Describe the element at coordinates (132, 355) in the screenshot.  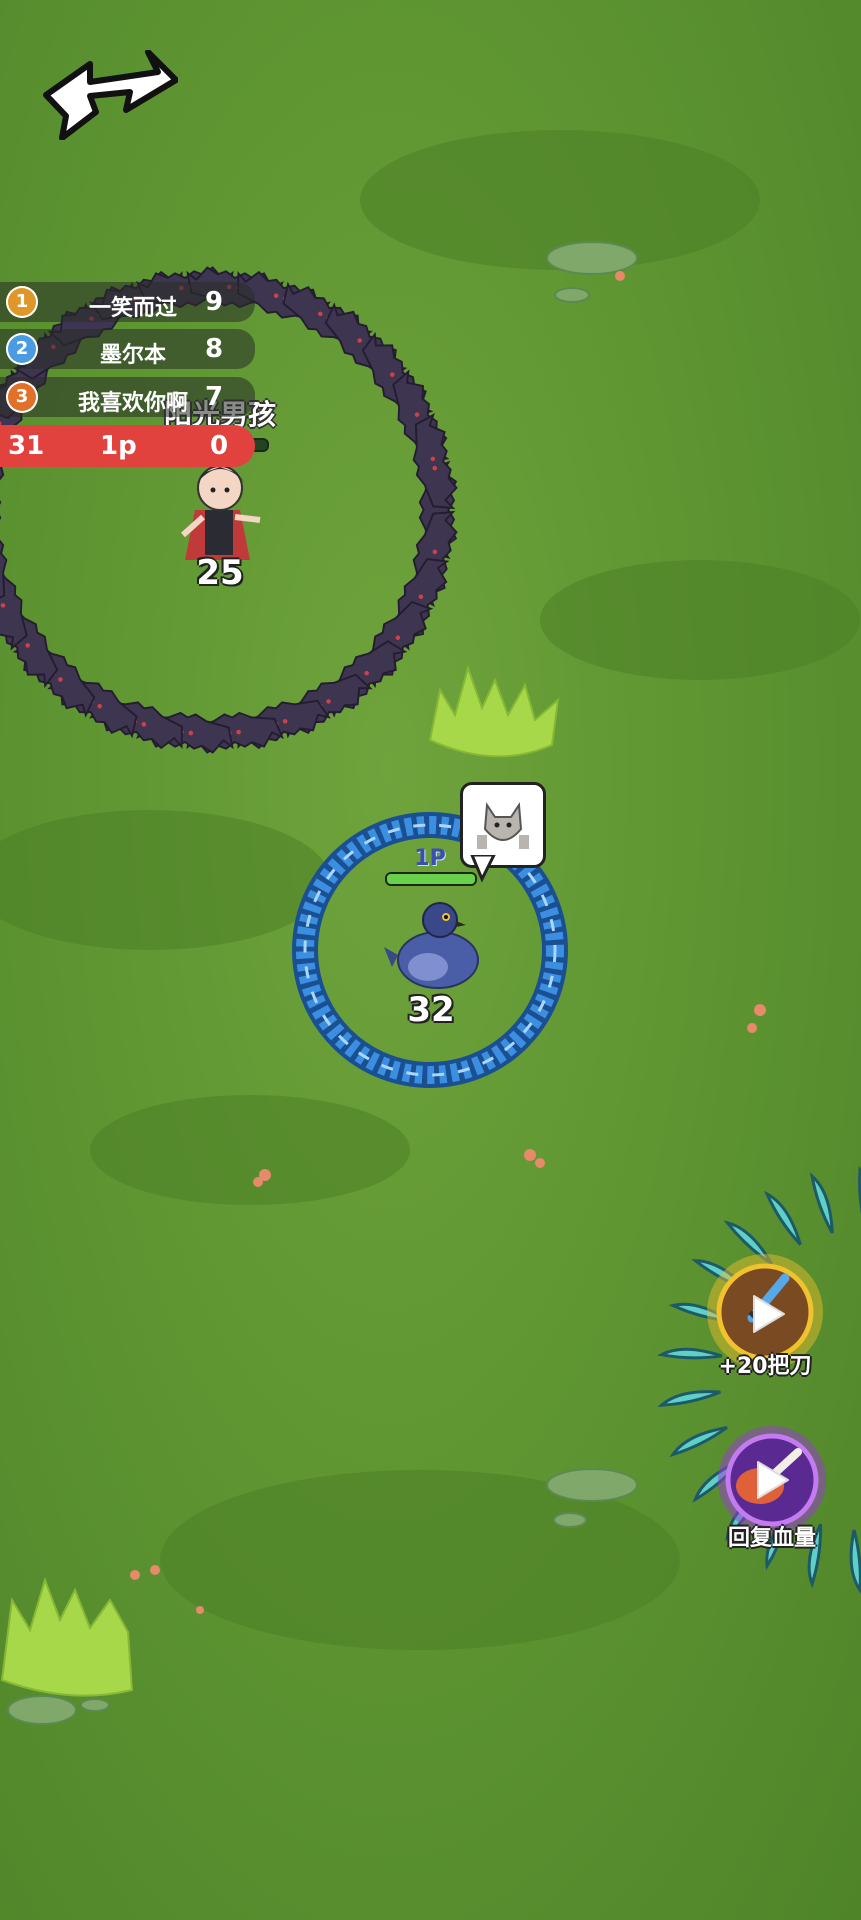
I see `leaderboard-name: 墨尔本` at that location.